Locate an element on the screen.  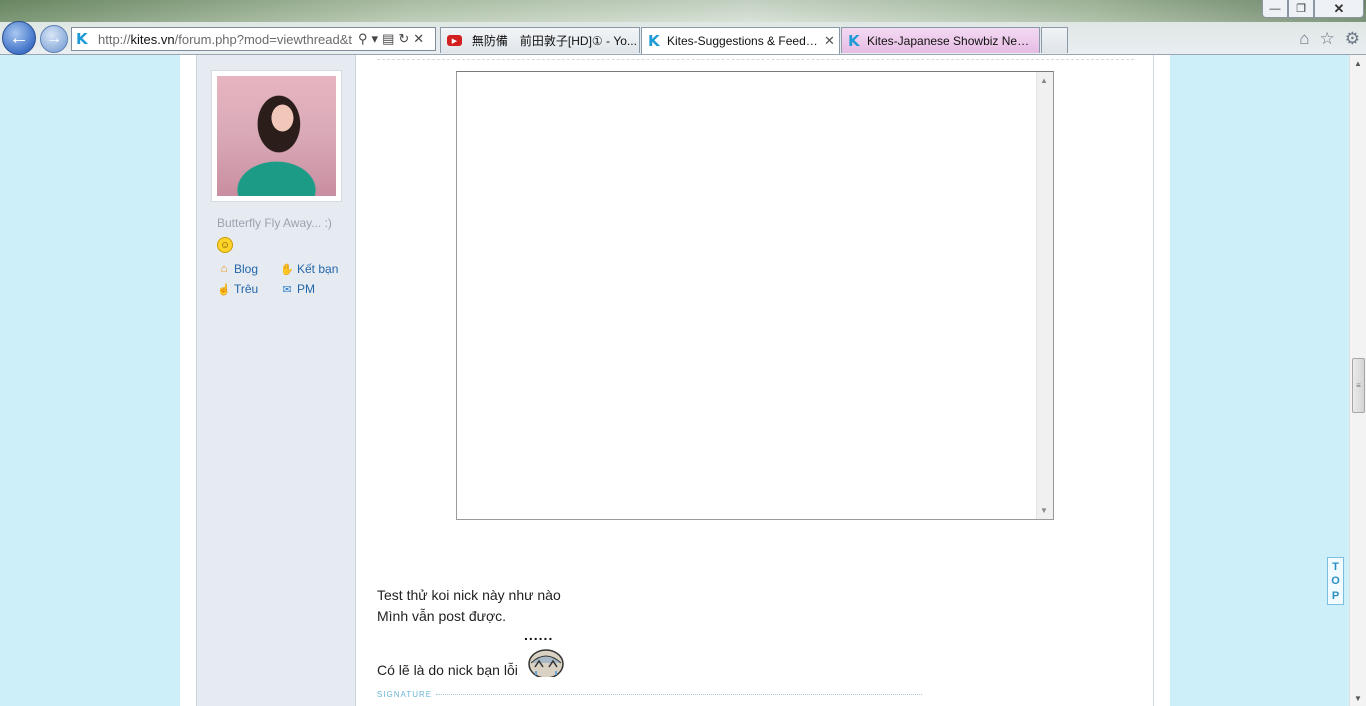
arrow-right-icon: → is located at coordinates (54, 38).